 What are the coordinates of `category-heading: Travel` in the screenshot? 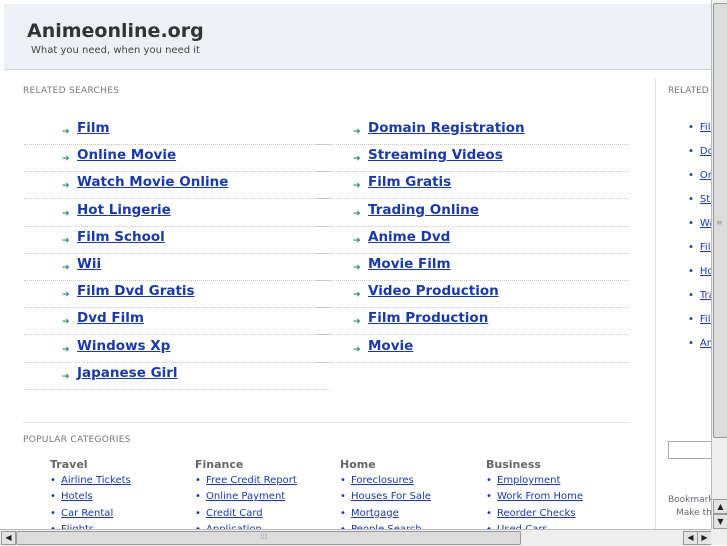 It's located at (69, 464).